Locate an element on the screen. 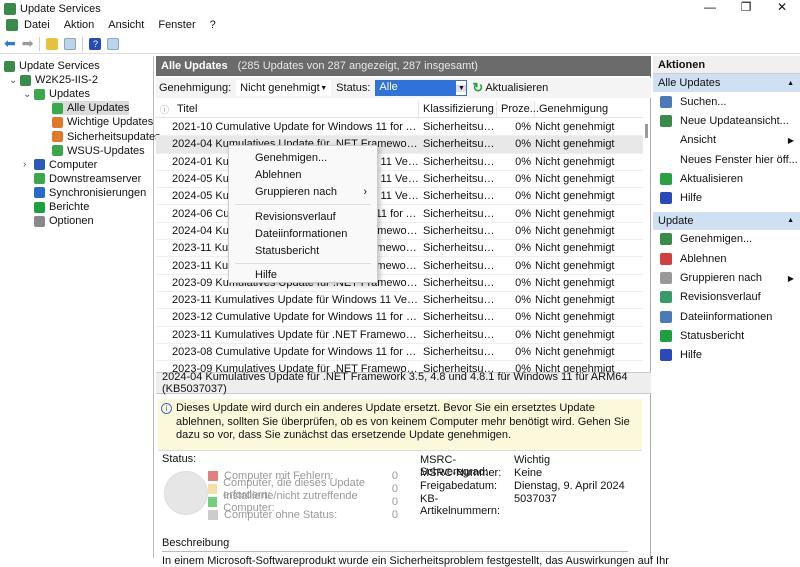 Image resolution: width=800 pixels, height=567 pixels. action-item: Revisionsverlauf is located at coordinates (726, 297).